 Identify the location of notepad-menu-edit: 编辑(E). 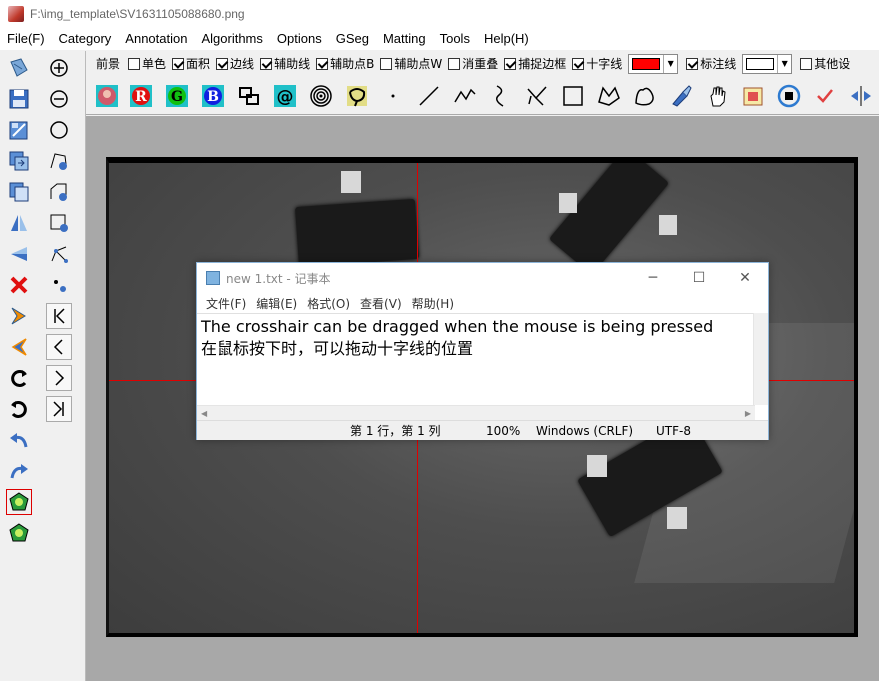
(276, 303).